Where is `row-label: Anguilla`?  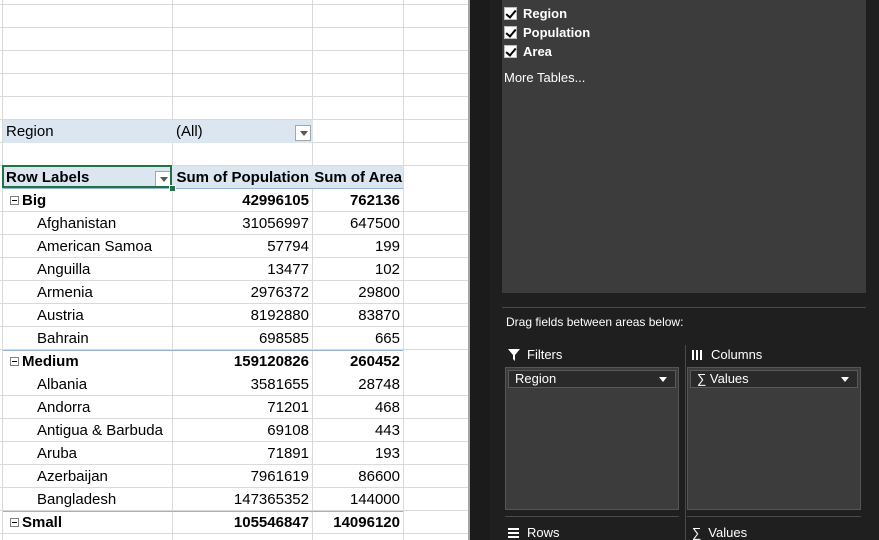
row-label: Anguilla is located at coordinates (63, 269).